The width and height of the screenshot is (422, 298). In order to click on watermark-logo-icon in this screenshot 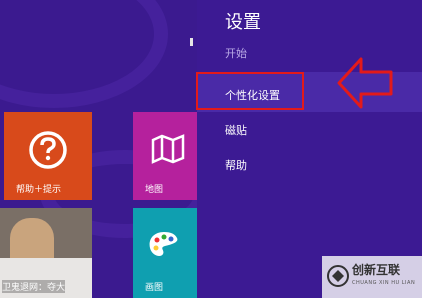, I will do `click(338, 276)`.